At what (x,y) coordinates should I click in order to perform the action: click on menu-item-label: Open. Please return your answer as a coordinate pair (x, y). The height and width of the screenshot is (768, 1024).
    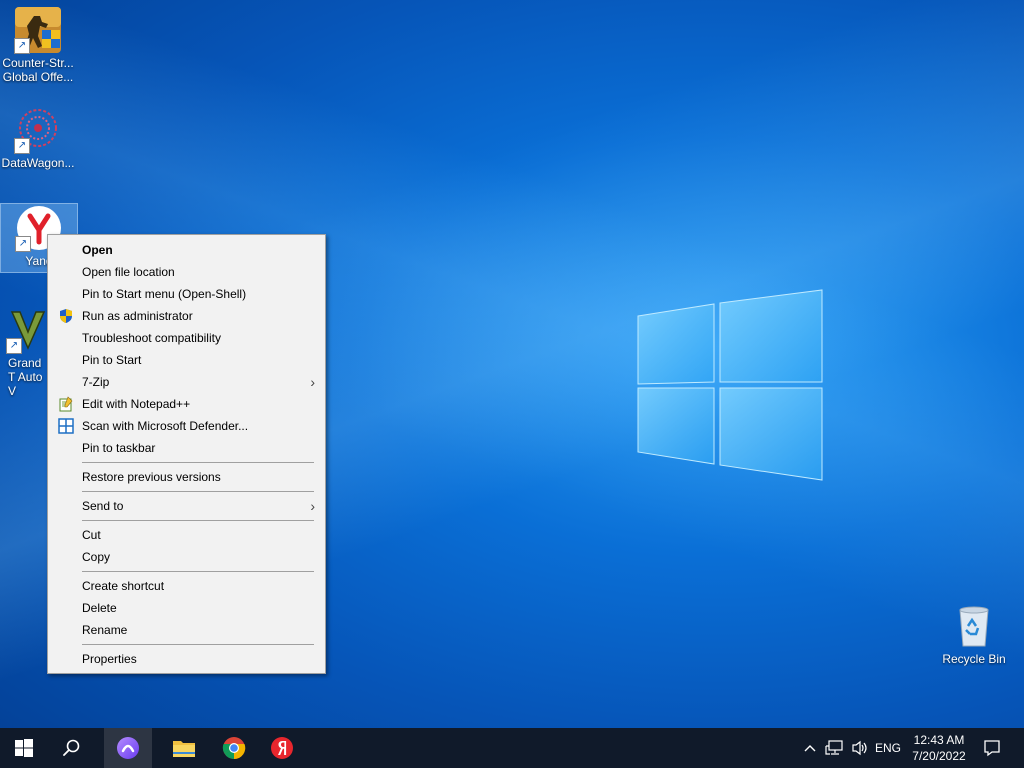
    Looking at the image, I should click on (97, 250).